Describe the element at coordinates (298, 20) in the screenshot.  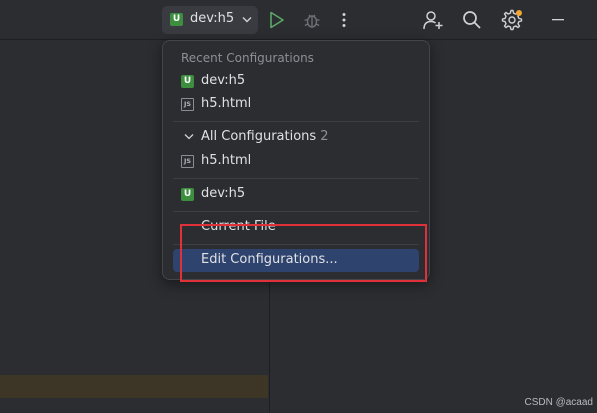
I see `main-toolbar: U dev:h5` at that location.